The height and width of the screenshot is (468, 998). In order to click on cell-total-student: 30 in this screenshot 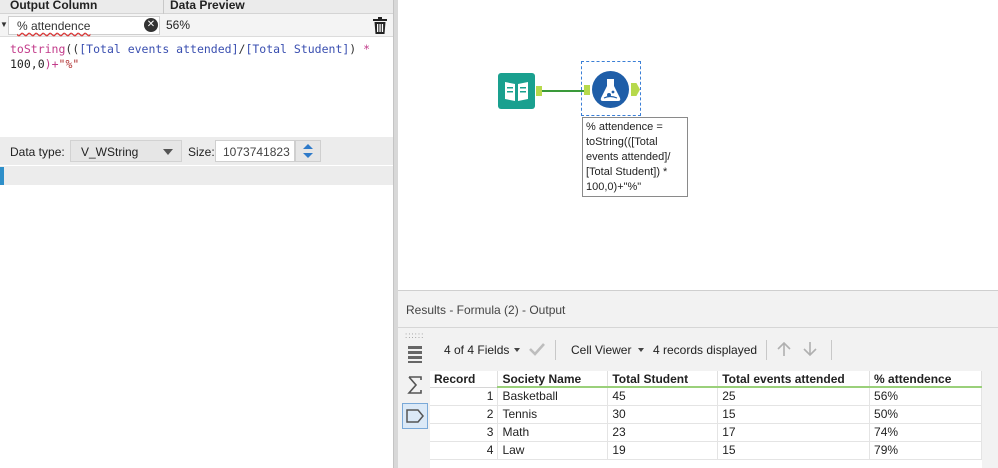, I will do `click(663, 414)`.